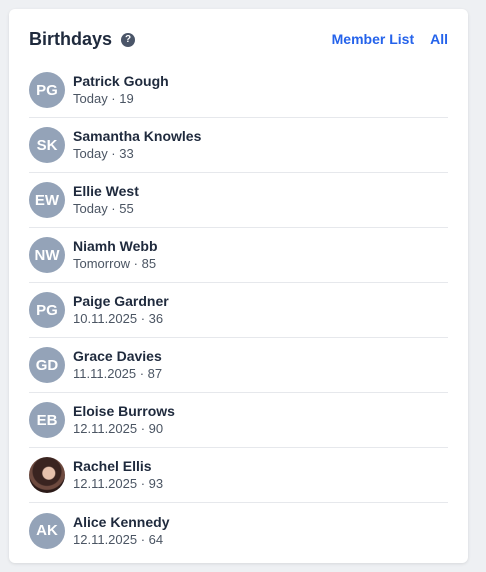 The width and height of the screenshot is (486, 572). I want to click on member-name: Patrick Gough, so click(121, 81).